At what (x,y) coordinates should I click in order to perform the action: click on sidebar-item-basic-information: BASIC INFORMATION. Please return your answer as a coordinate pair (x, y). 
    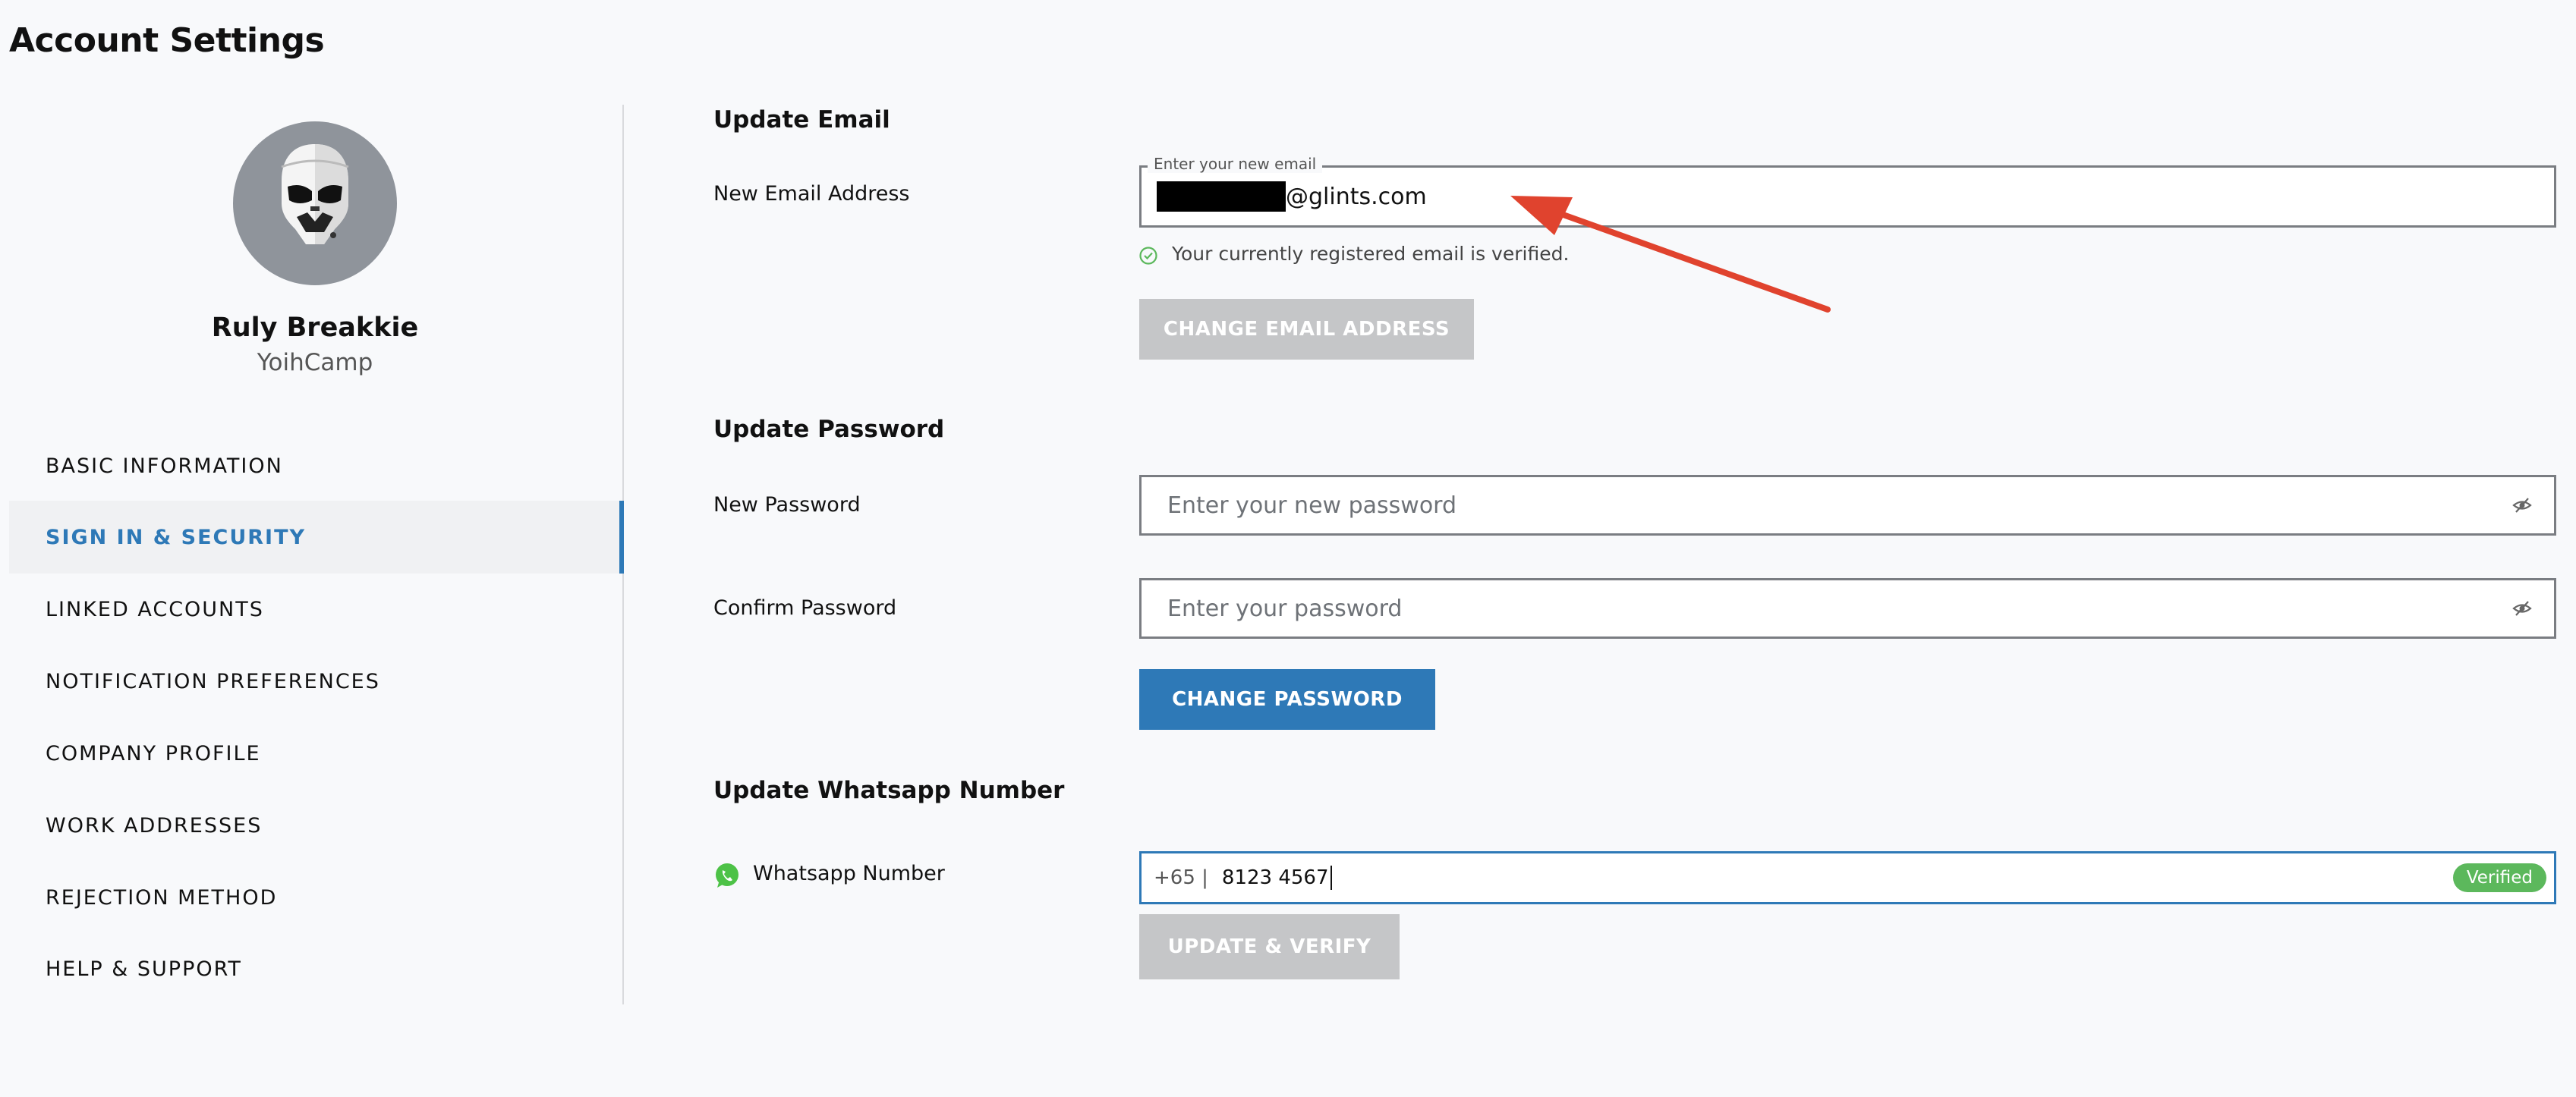
    Looking at the image, I should click on (316, 465).